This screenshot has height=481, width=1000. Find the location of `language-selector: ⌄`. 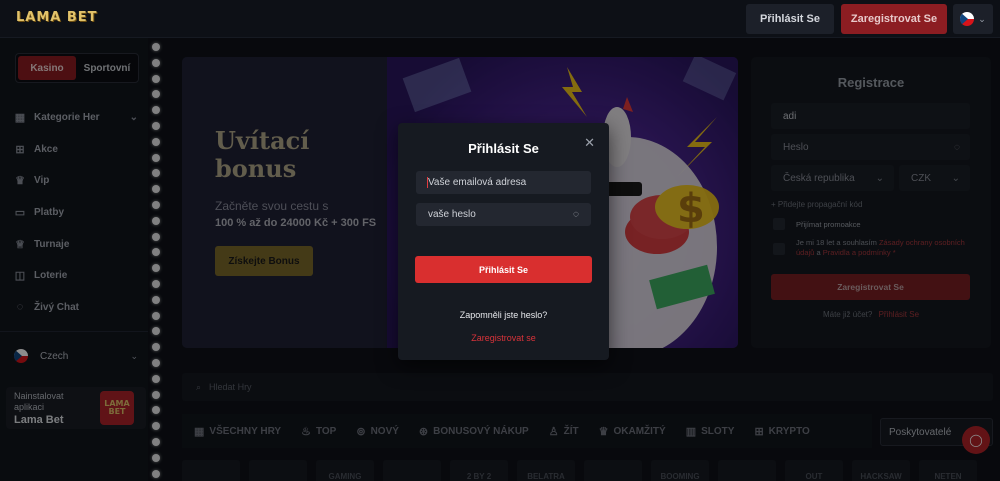

language-selector: ⌄ is located at coordinates (973, 19).